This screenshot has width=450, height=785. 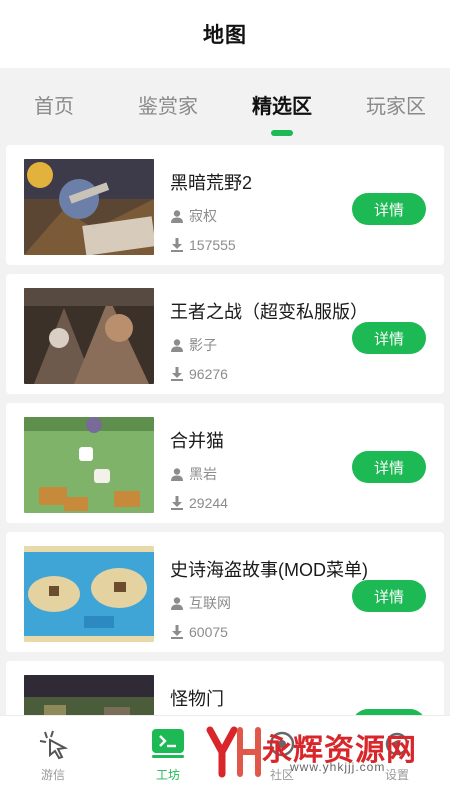 I want to click on download-line: 60075, so click(x=199, y=632).